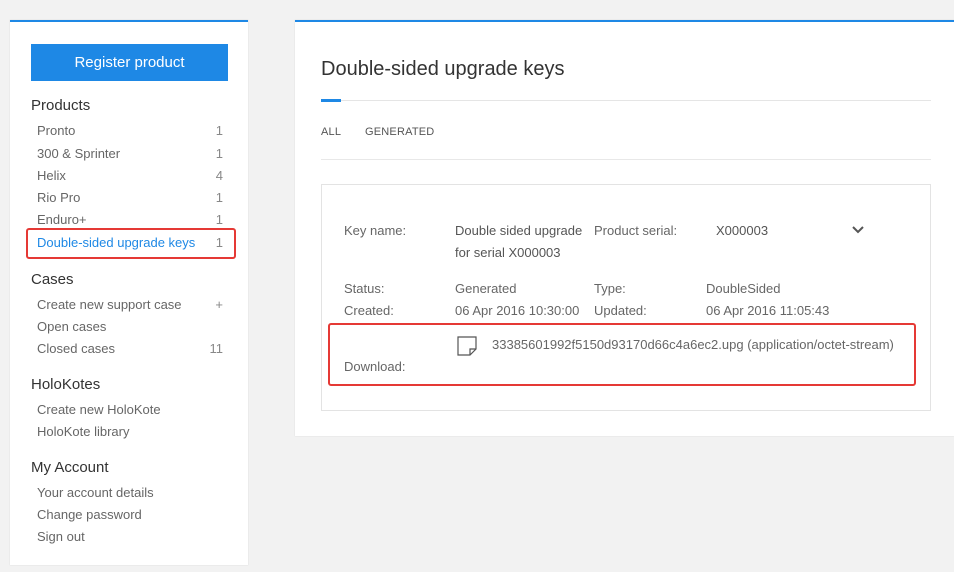 The image size is (954, 572). Describe the element at coordinates (130, 242) in the screenshot. I see `sidebar-item-double-sided-upgrade-keys: Double-sided upgrade keys 1` at that location.